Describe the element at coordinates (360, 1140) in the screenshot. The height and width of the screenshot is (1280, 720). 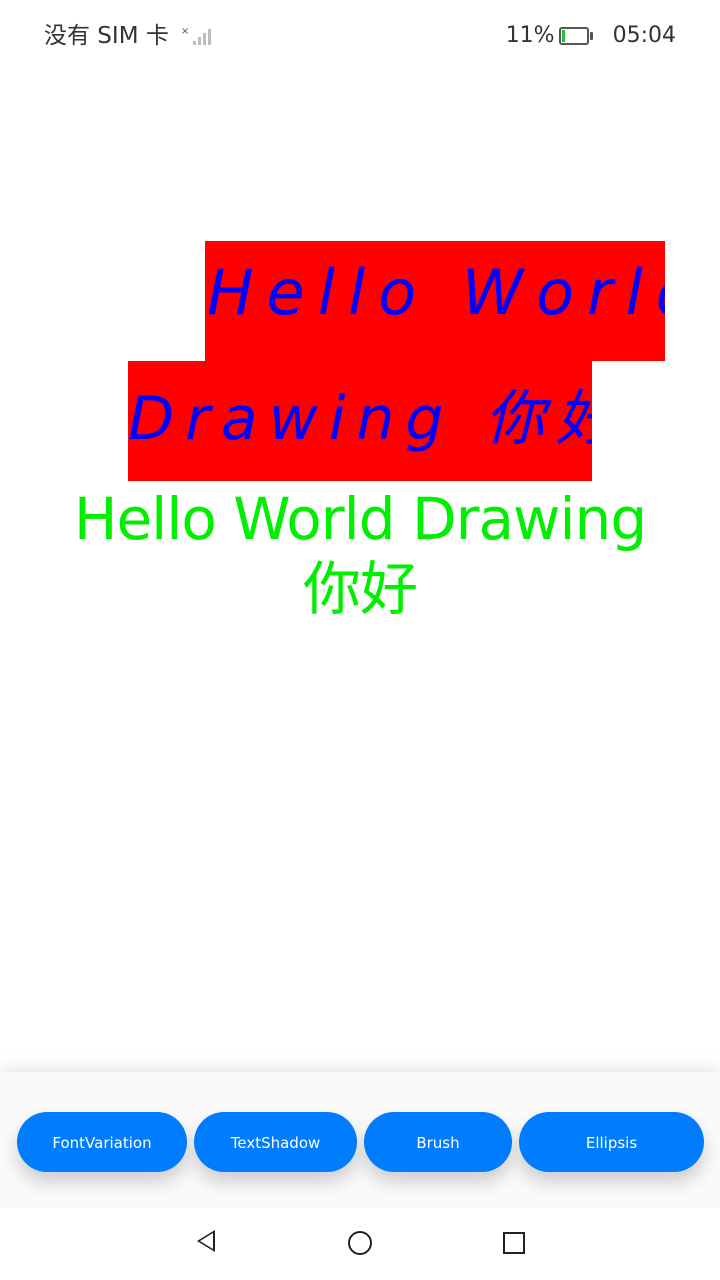
I see `bottom-toolbar: FontVariation TextShadow Brush Ellipsis` at that location.